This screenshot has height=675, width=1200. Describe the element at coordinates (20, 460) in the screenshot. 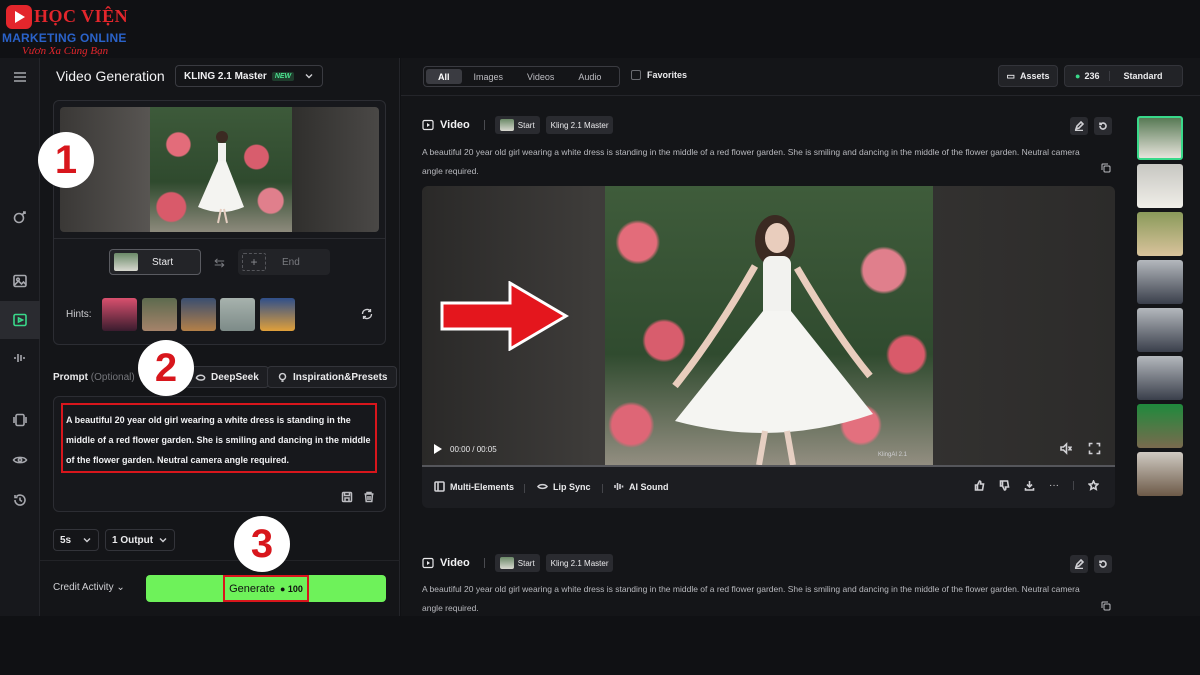

I see `eye-icon` at that location.